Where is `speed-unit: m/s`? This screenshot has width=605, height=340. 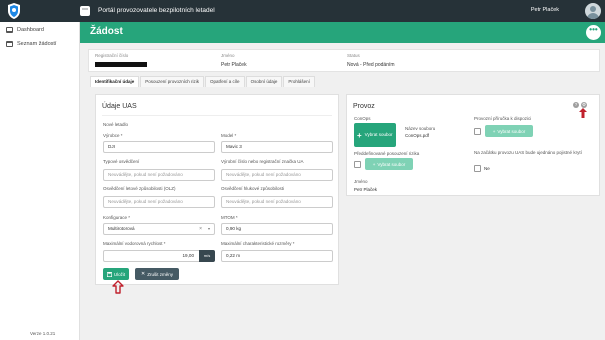
speed-unit: m/s is located at coordinates (207, 256).